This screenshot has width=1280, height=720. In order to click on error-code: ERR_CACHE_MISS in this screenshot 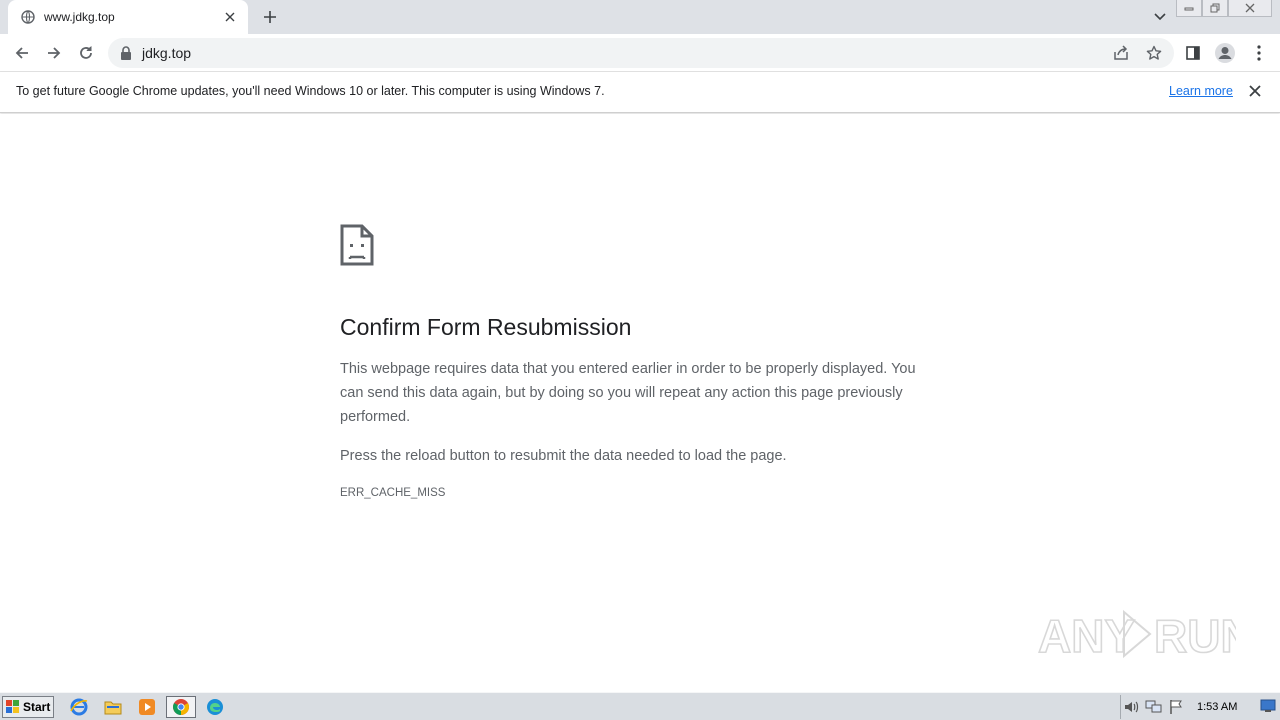, I will do `click(393, 493)`.